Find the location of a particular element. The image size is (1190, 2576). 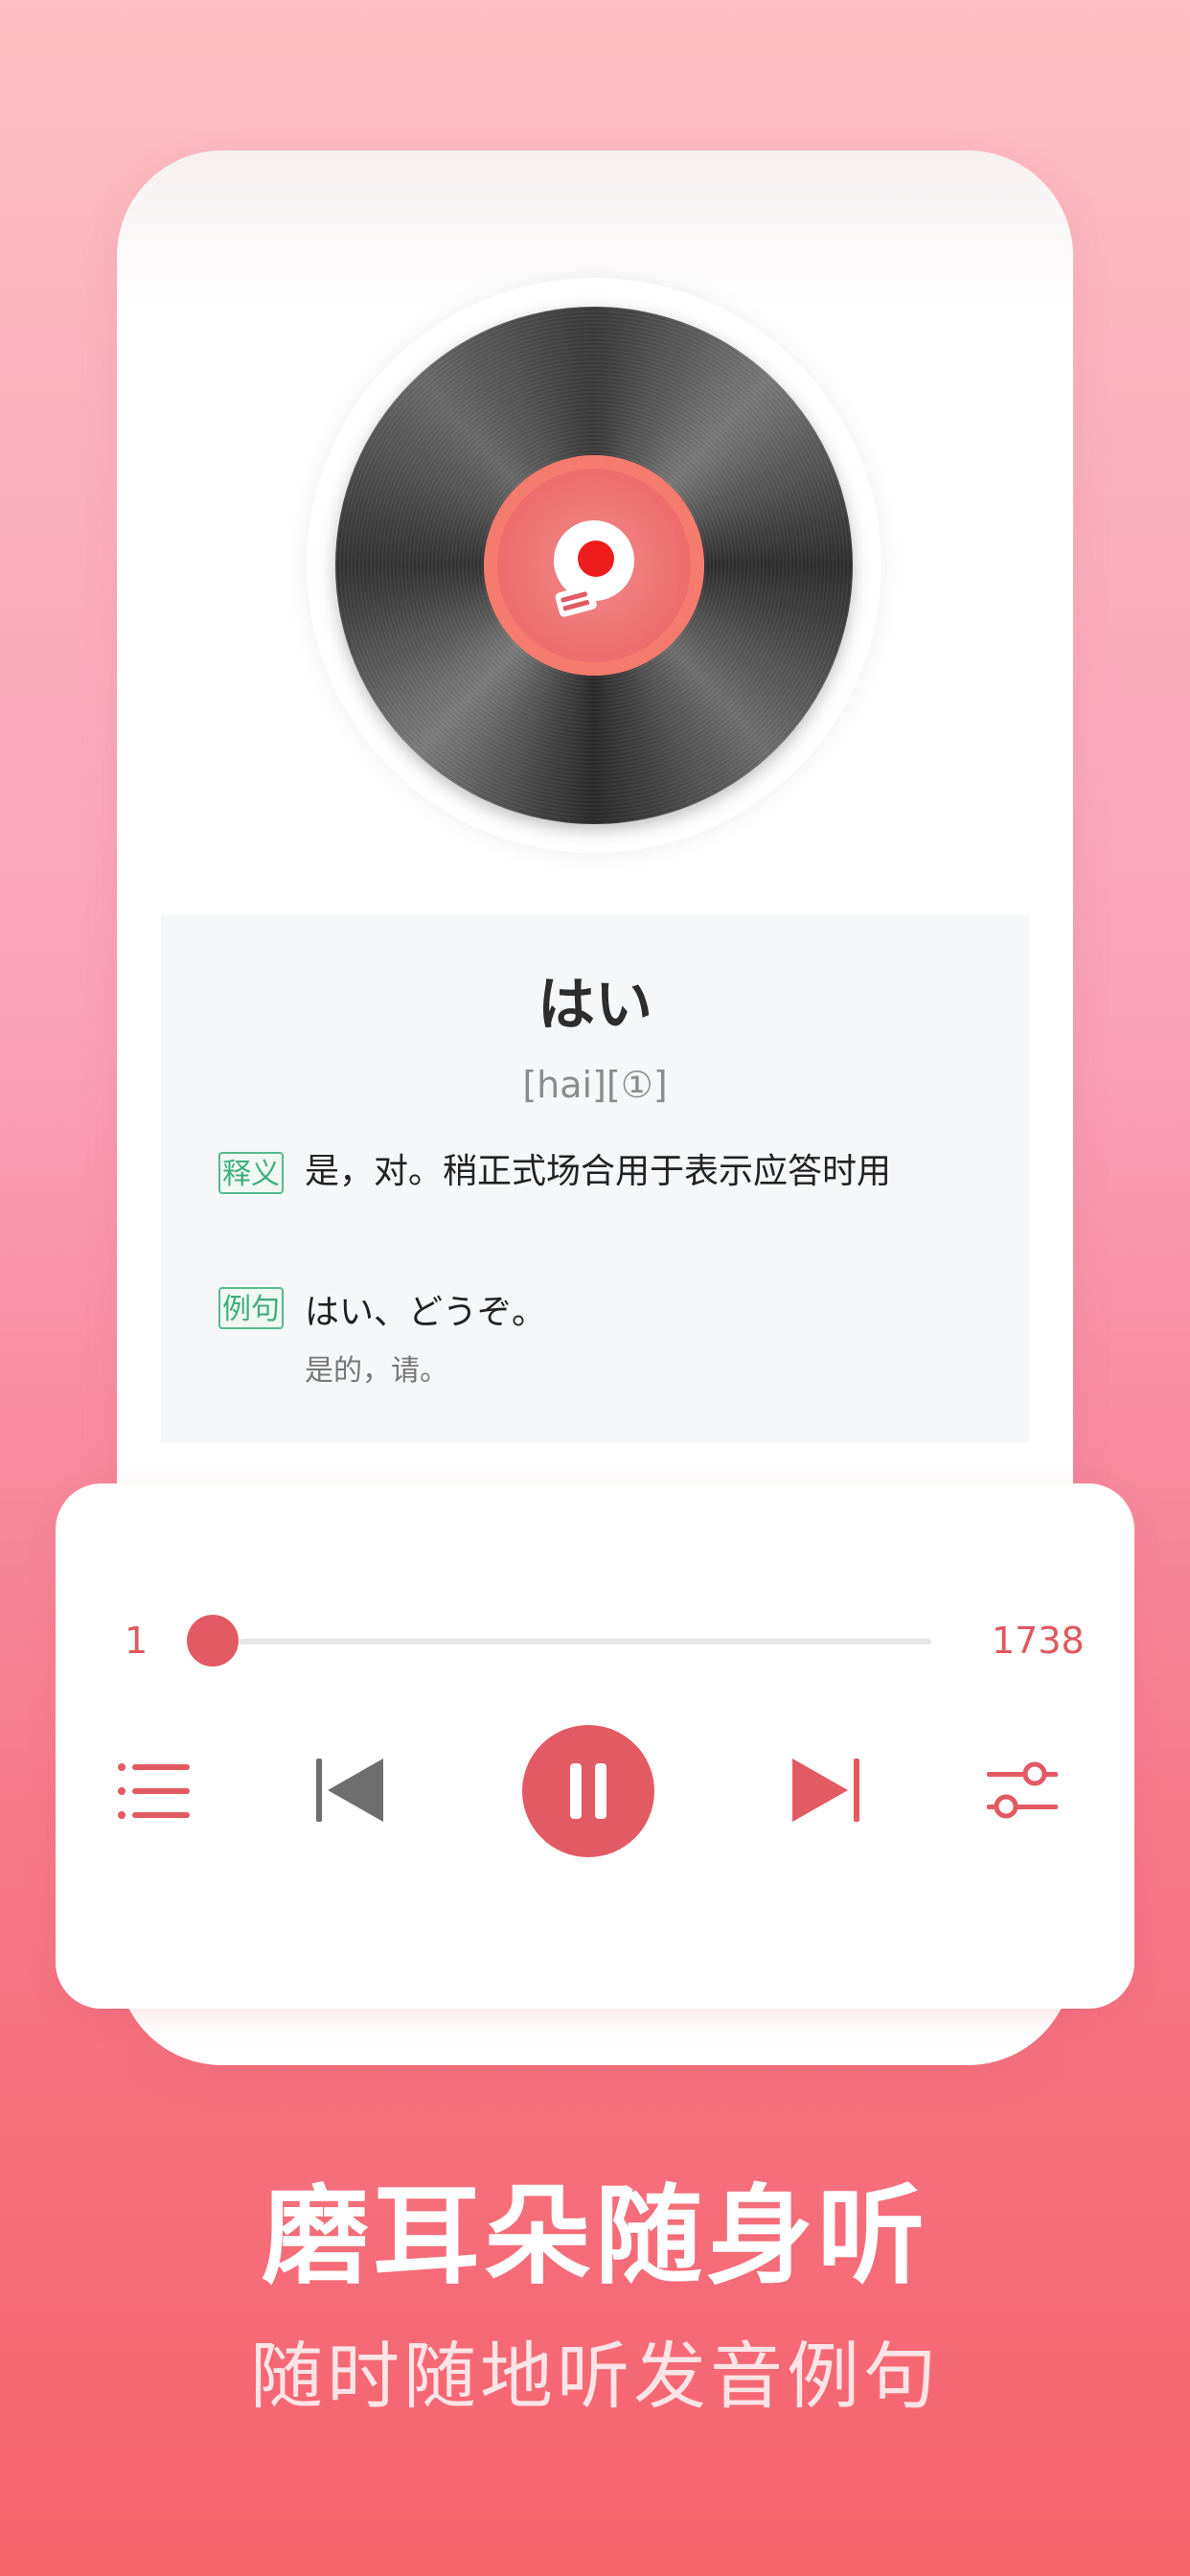

pause-button is located at coordinates (588, 1791).